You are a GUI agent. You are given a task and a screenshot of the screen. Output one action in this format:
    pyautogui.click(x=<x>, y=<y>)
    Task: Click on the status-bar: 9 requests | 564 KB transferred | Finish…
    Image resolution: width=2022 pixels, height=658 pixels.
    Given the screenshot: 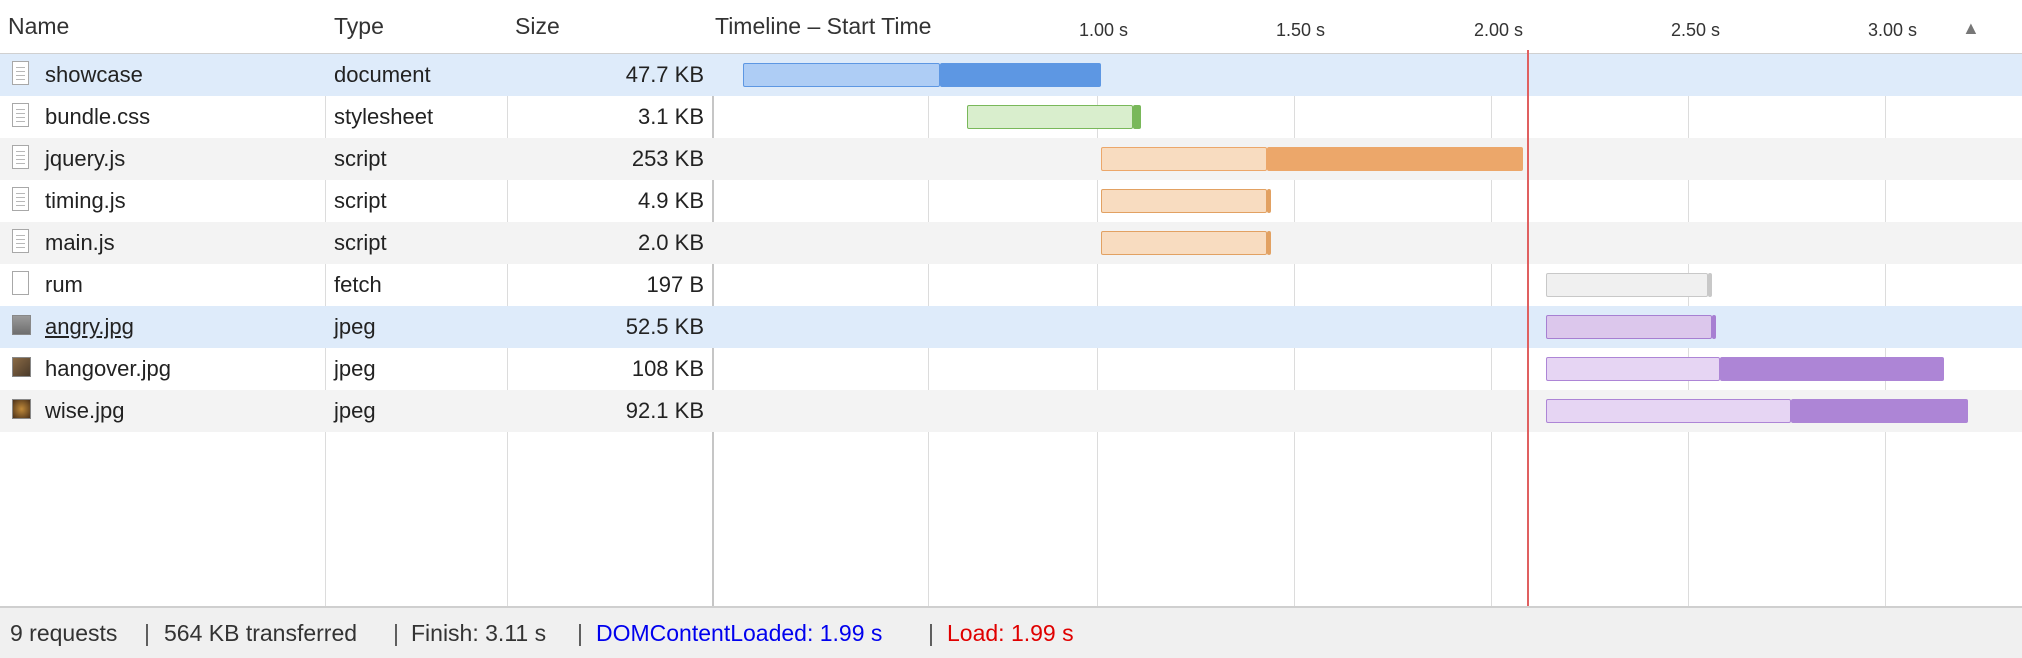 What is the action you would take?
    pyautogui.click(x=1011, y=632)
    